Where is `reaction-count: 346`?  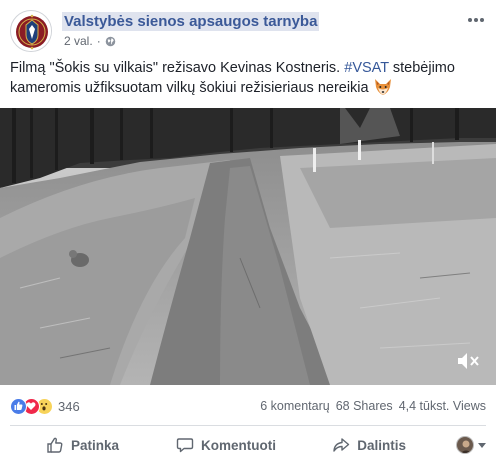 reaction-count: 346 is located at coordinates (69, 406).